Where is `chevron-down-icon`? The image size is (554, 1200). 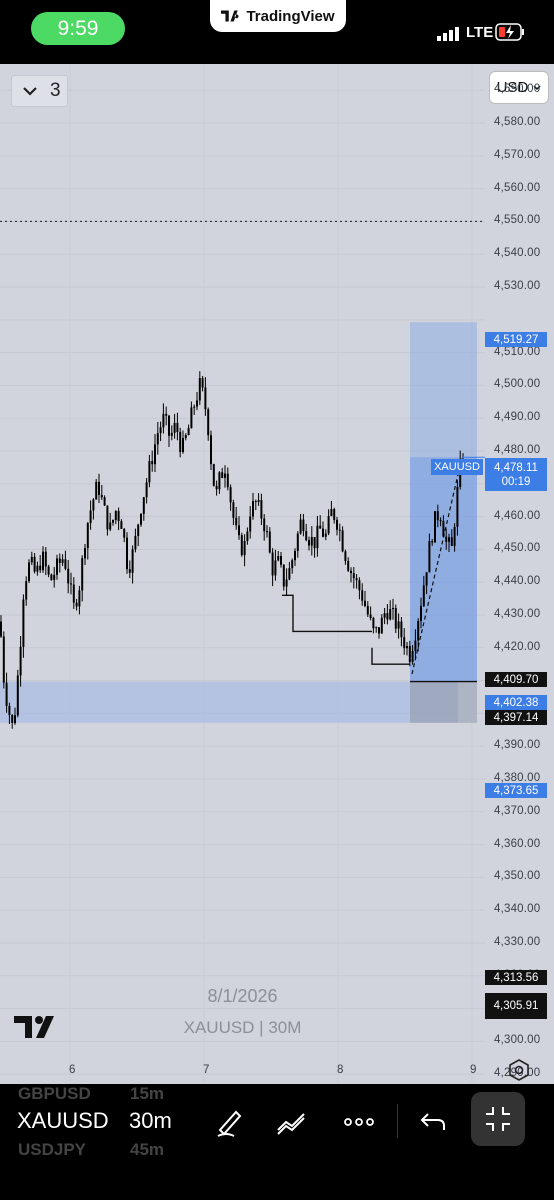 chevron-down-icon is located at coordinates (30, 91).